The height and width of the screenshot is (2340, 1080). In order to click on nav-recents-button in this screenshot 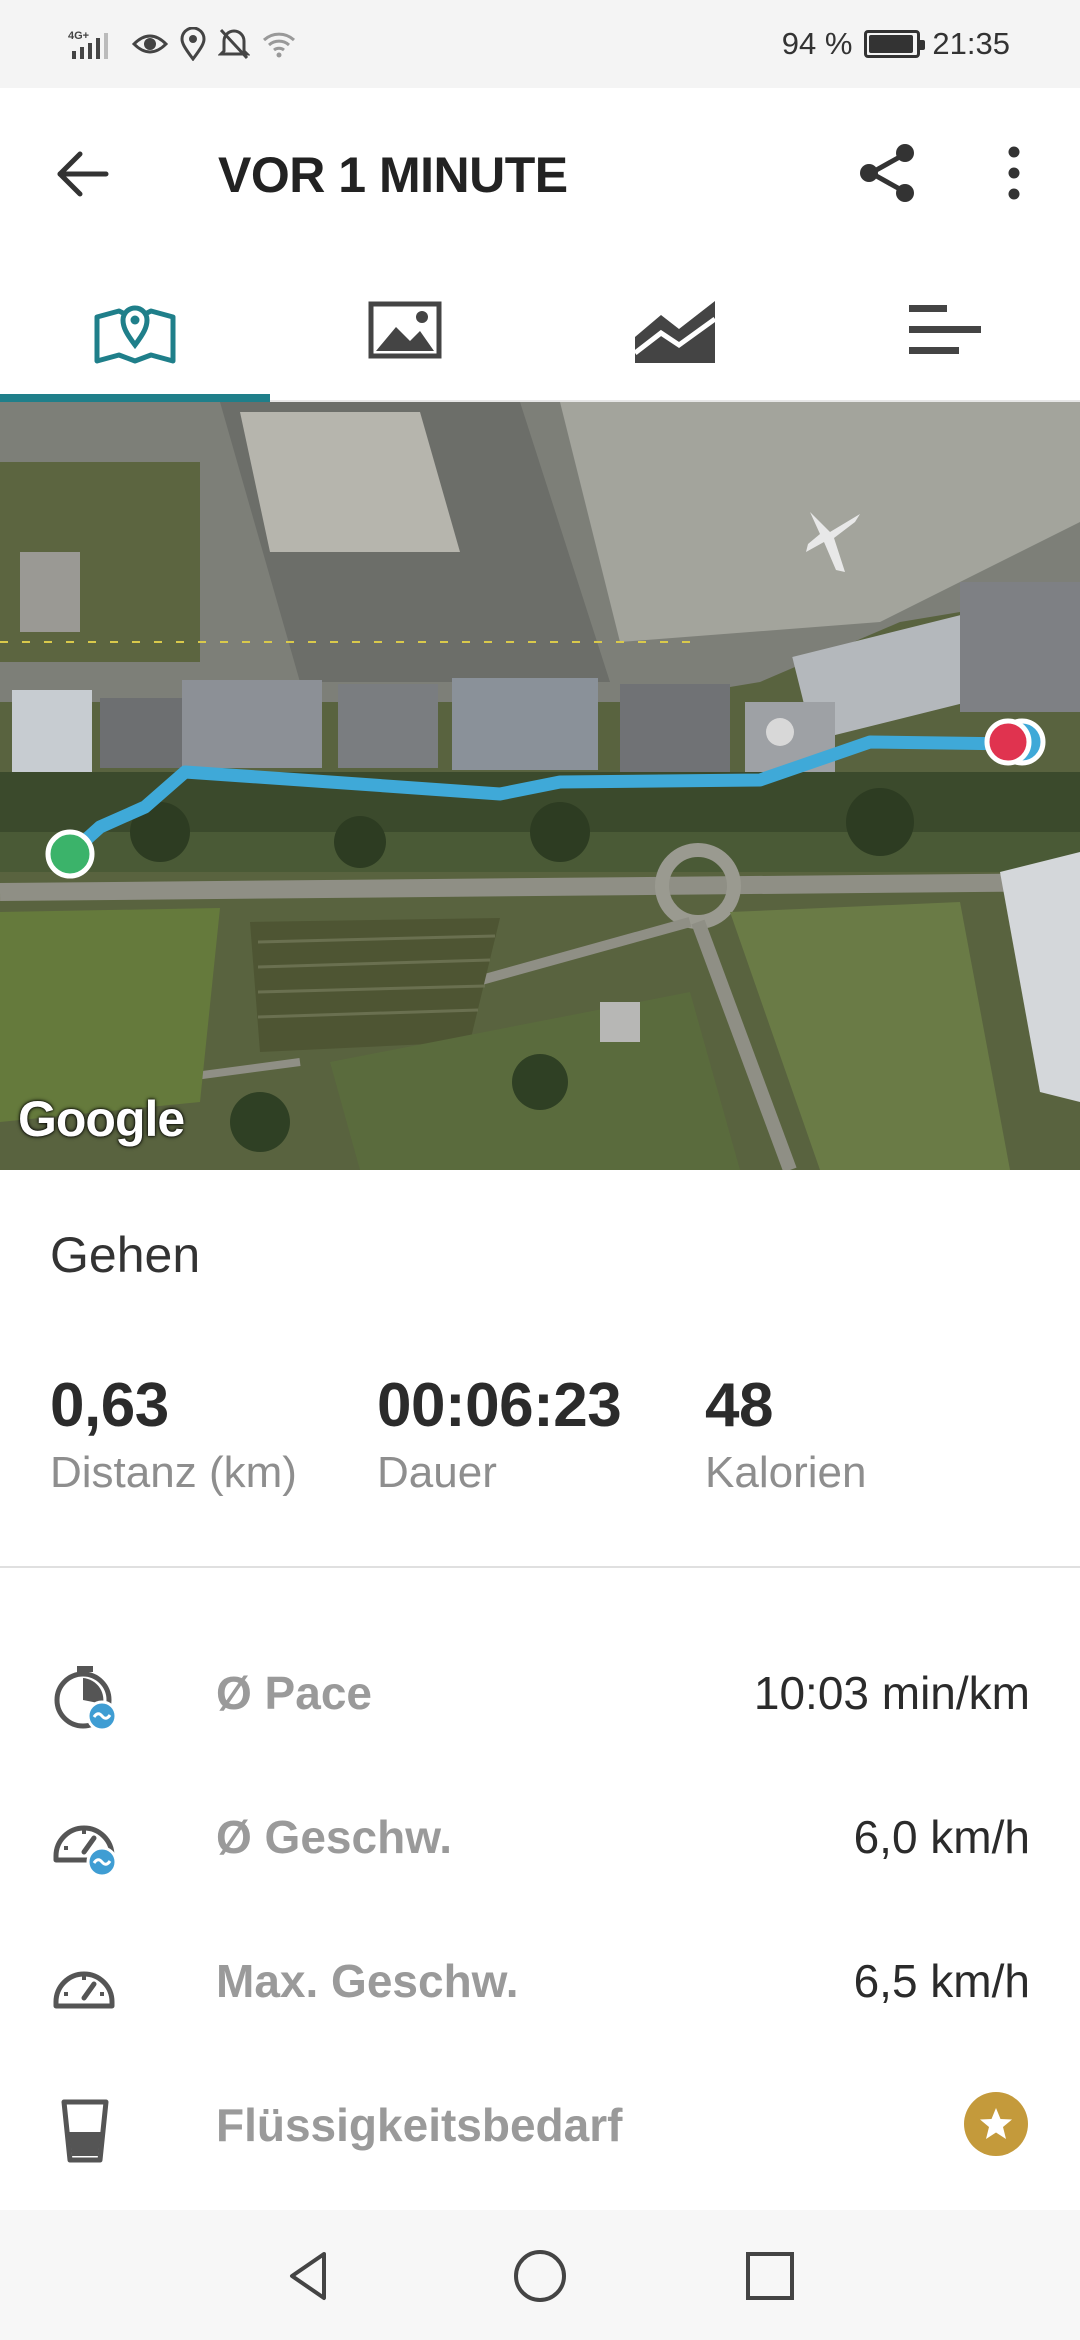, I will do `click(770, 2276)`.